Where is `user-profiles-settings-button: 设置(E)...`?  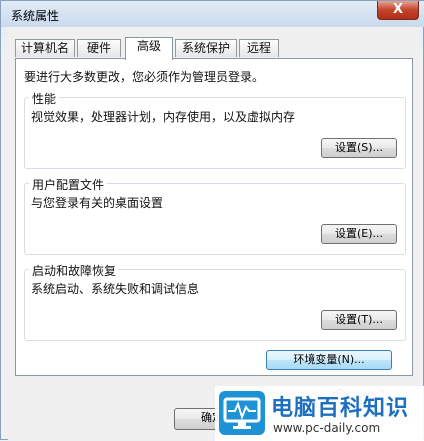
user-profiles-settings-button: 设置(E)... is located at coordinates (359, 234).